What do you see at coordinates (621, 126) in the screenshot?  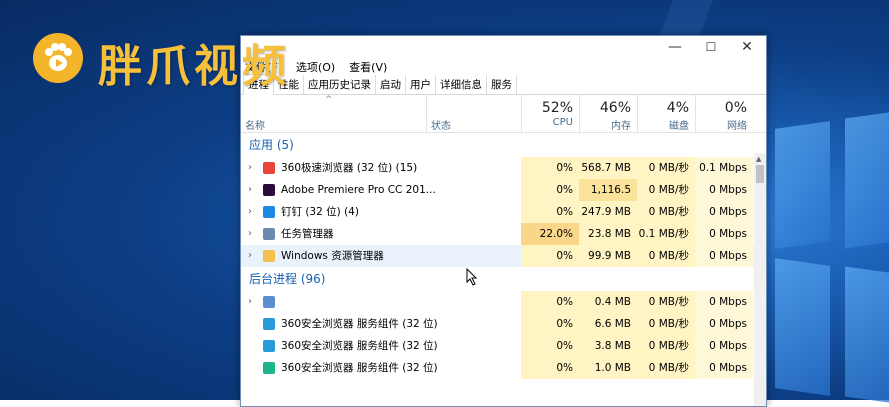 I see `memory-label: 内存` at bounding box center [621, 126].